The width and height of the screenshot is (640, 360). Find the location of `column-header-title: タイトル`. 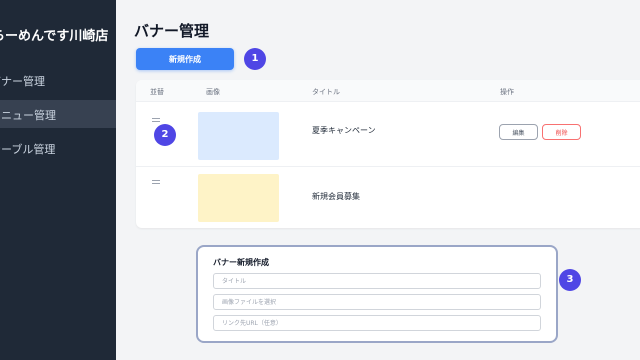

column-header-title: タイトル is located at coordinates (326, 92).